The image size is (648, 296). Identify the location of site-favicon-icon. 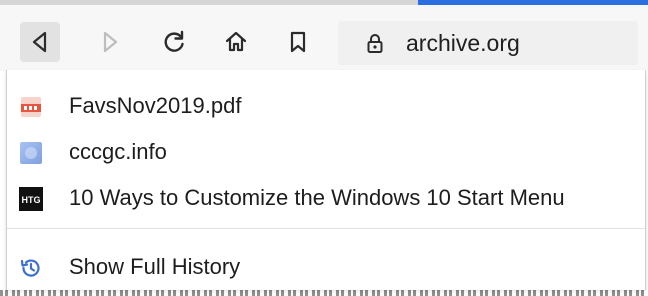
(31, 153).